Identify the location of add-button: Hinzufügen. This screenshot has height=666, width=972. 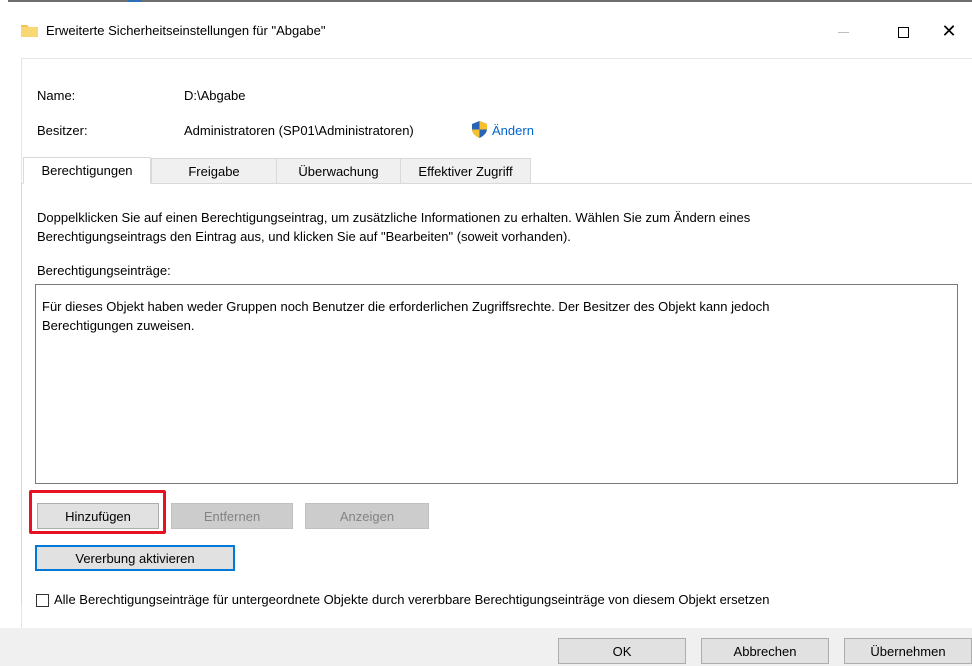
(98, 516).